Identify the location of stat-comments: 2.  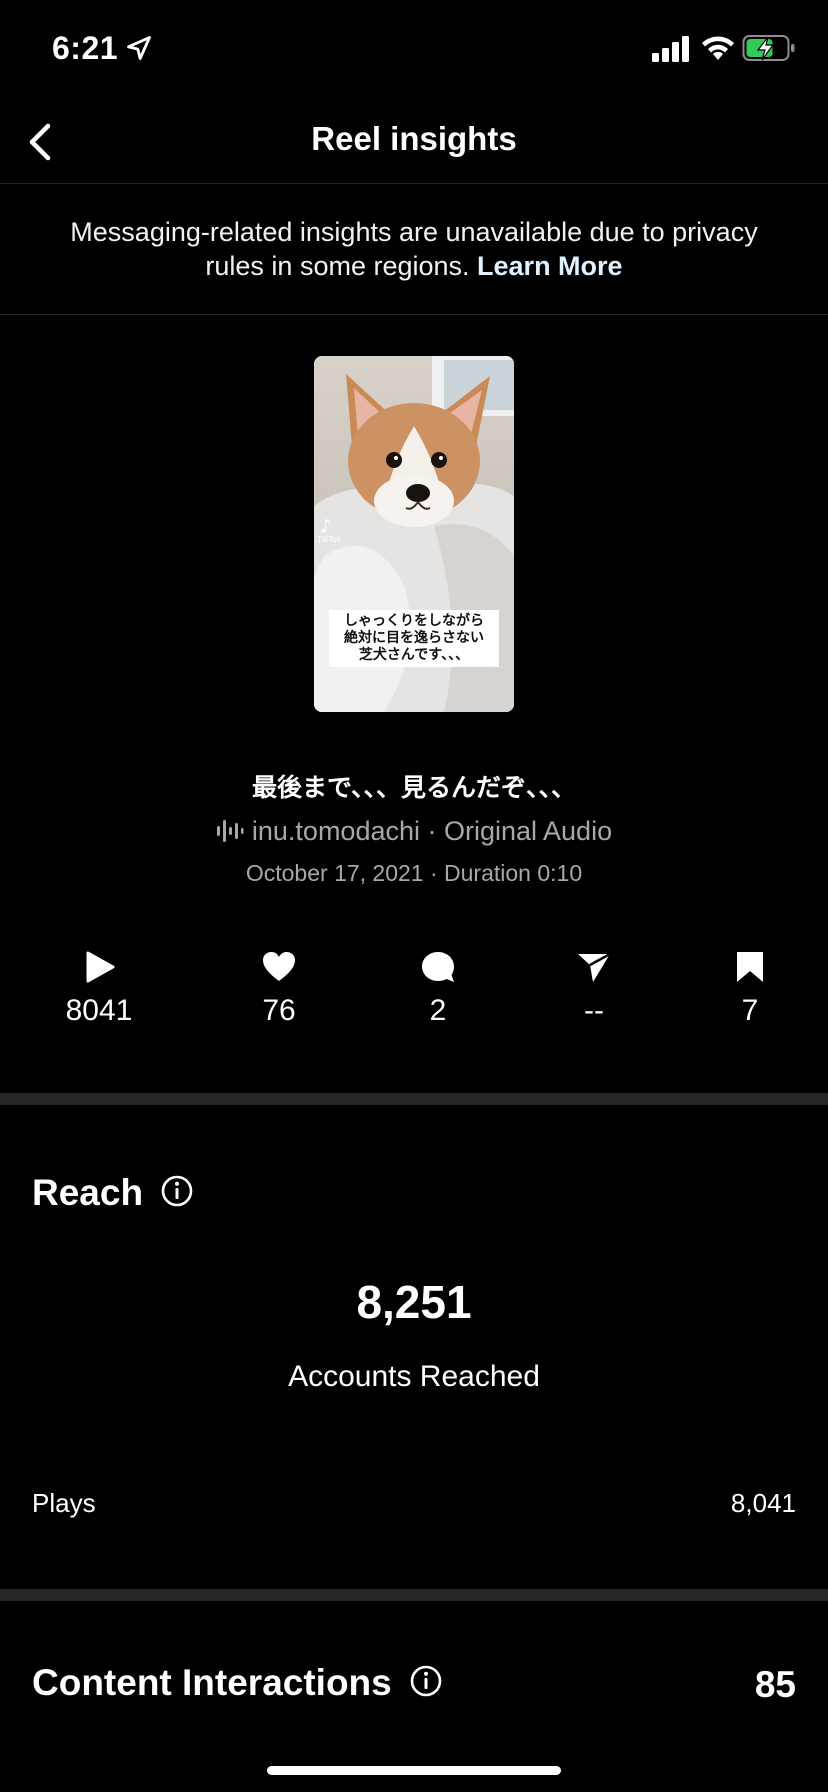
(438, 989).